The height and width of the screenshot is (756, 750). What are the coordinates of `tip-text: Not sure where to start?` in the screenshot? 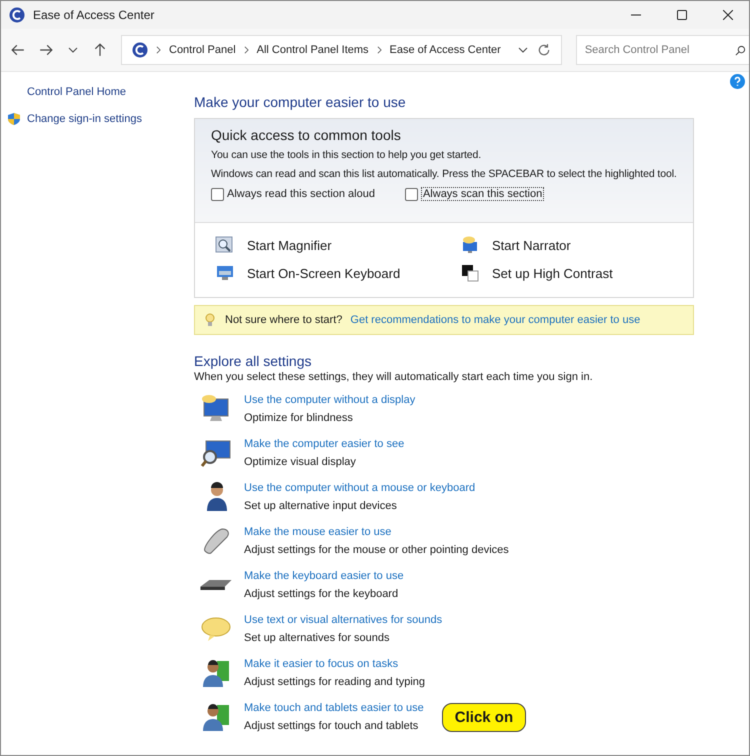 It's located at (283, 320).